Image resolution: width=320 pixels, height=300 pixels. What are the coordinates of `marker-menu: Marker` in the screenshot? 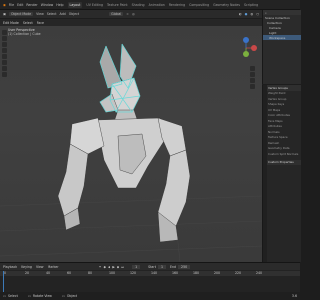 It's located at (53, 267).